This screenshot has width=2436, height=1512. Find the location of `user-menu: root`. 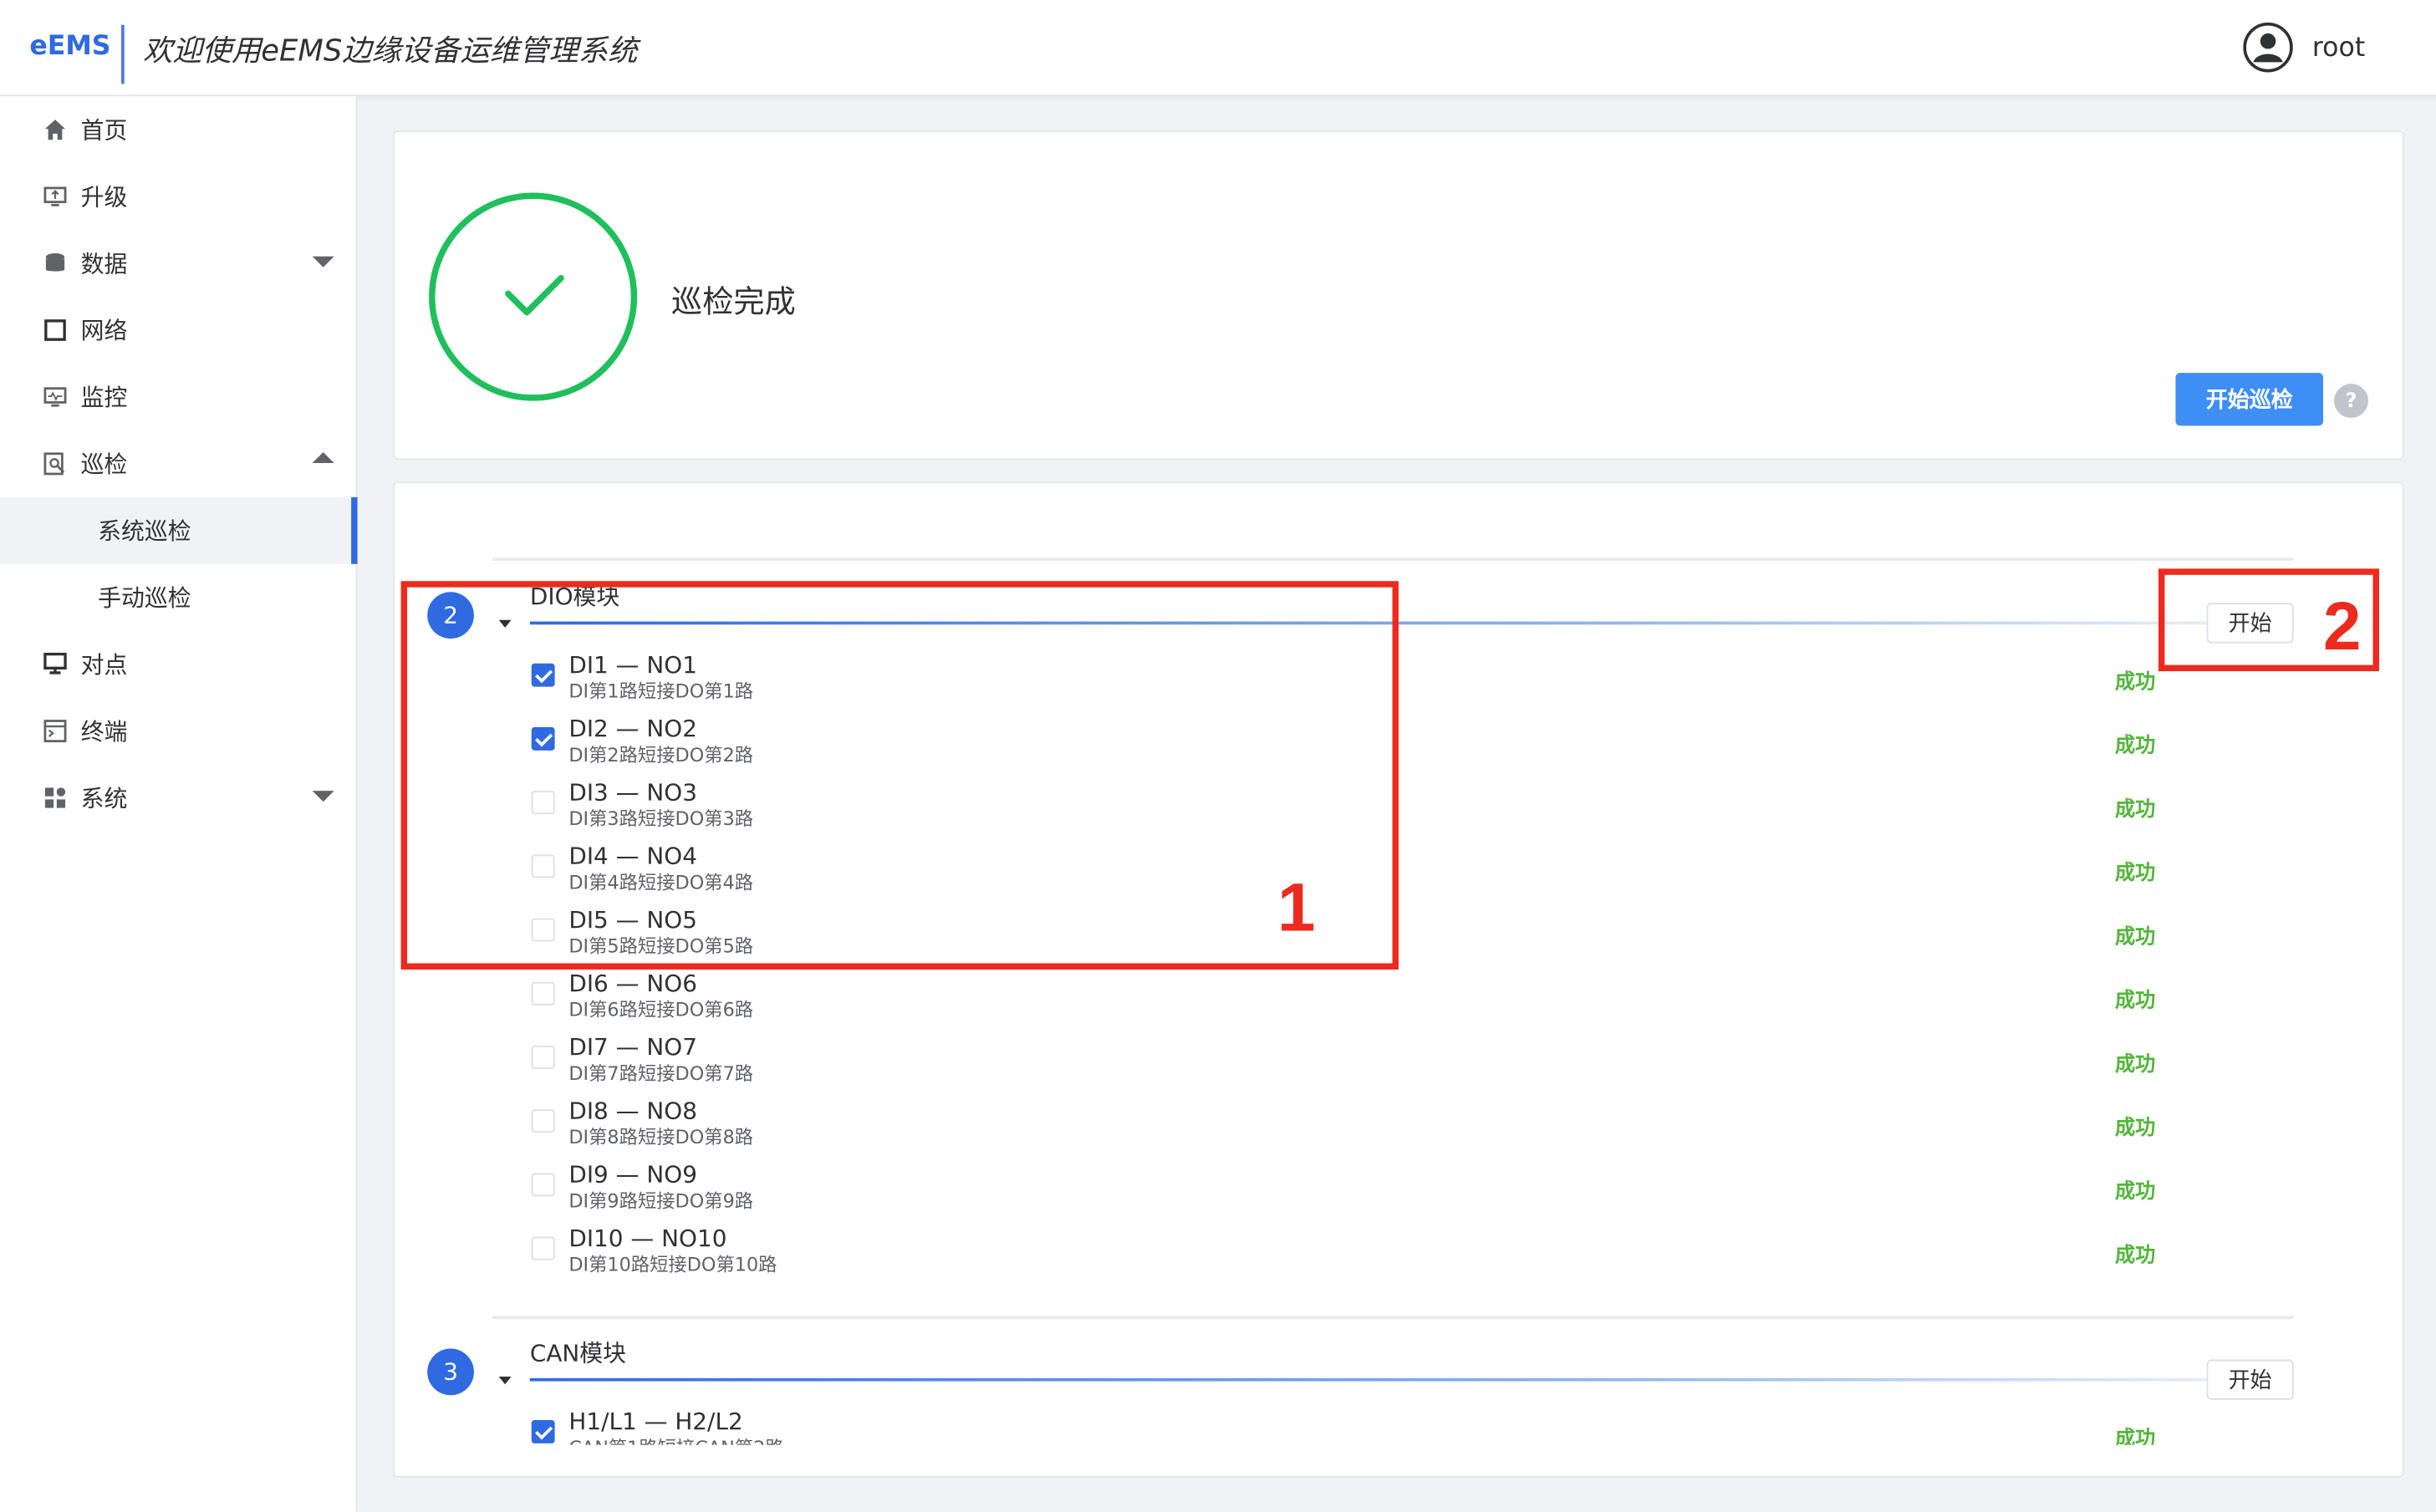

user-menu: root is located at coordinates (2303, 47).